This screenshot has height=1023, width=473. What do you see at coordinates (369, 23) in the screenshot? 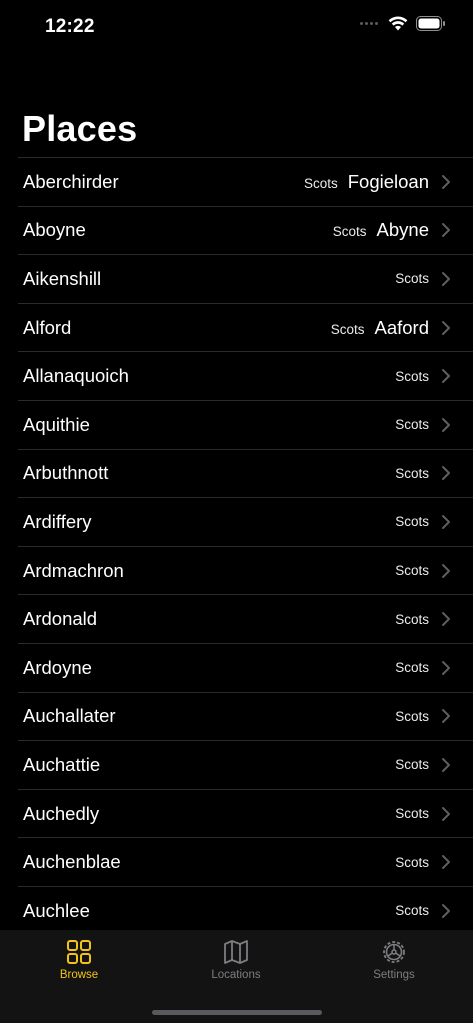
I see `cellular-signal-icon` at bounding box center [369, 23].